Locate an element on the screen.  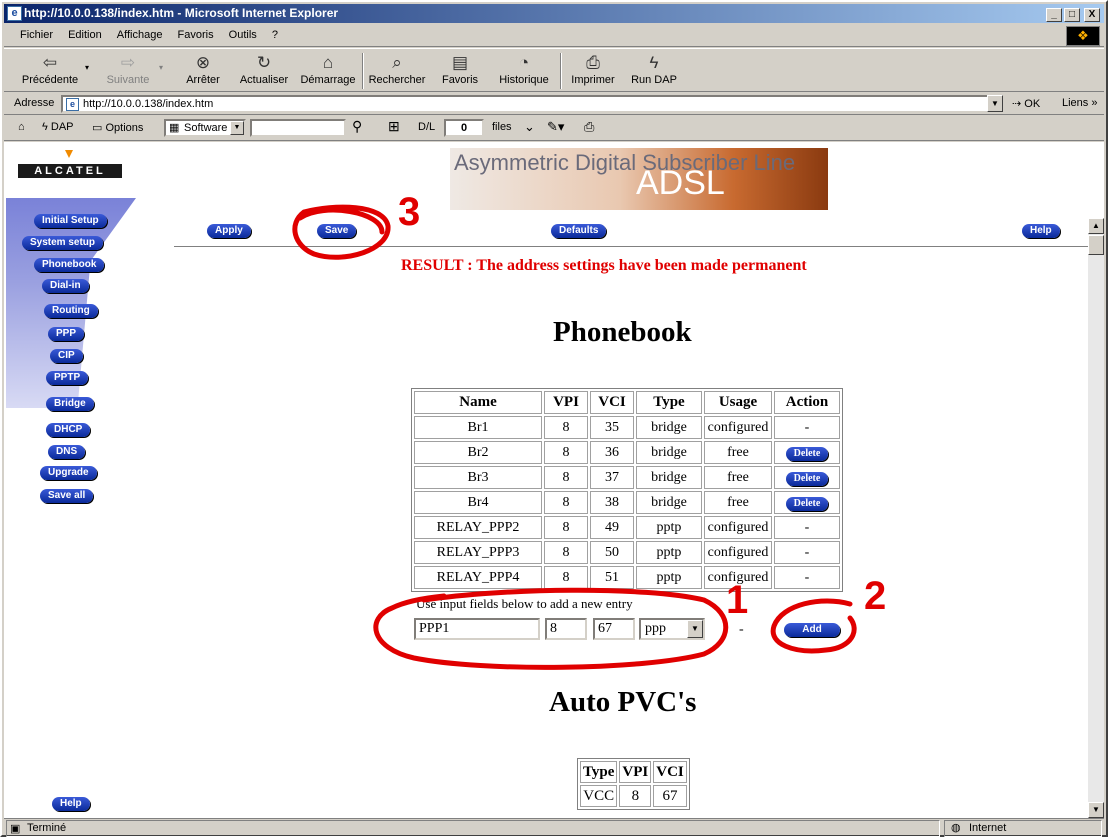
linkbar-search-input is located at coordinates (298, 128).